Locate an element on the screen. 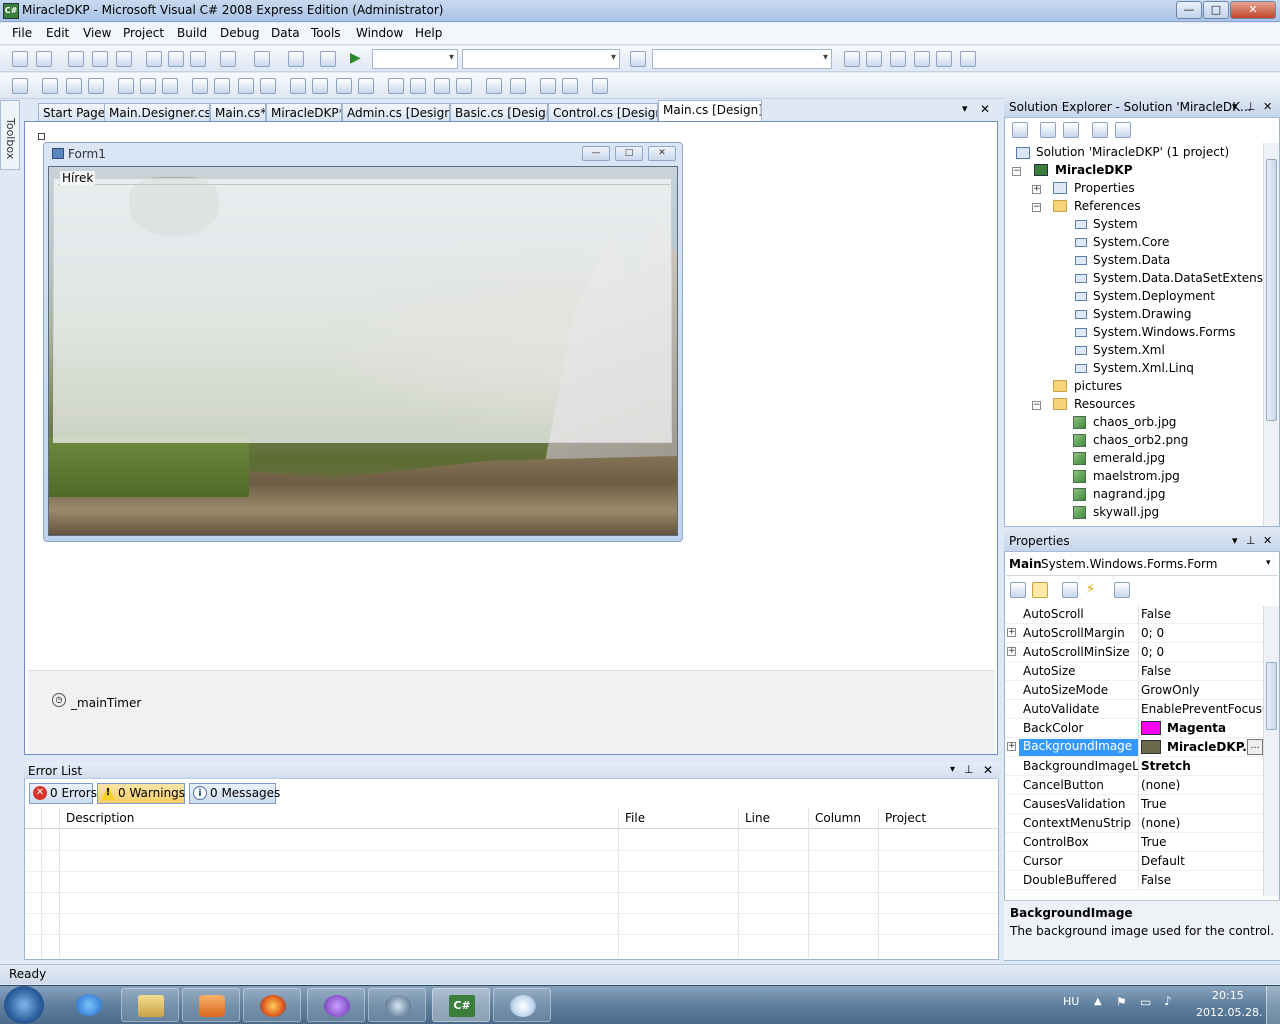  errors-filter-button: ✕ 0 Errors is located at coordinates (63, 793).